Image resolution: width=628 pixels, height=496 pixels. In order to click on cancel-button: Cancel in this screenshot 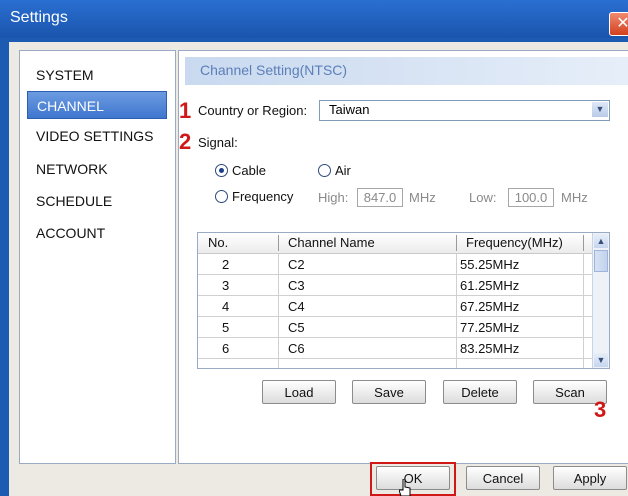, I will do `click(503, 478)`.